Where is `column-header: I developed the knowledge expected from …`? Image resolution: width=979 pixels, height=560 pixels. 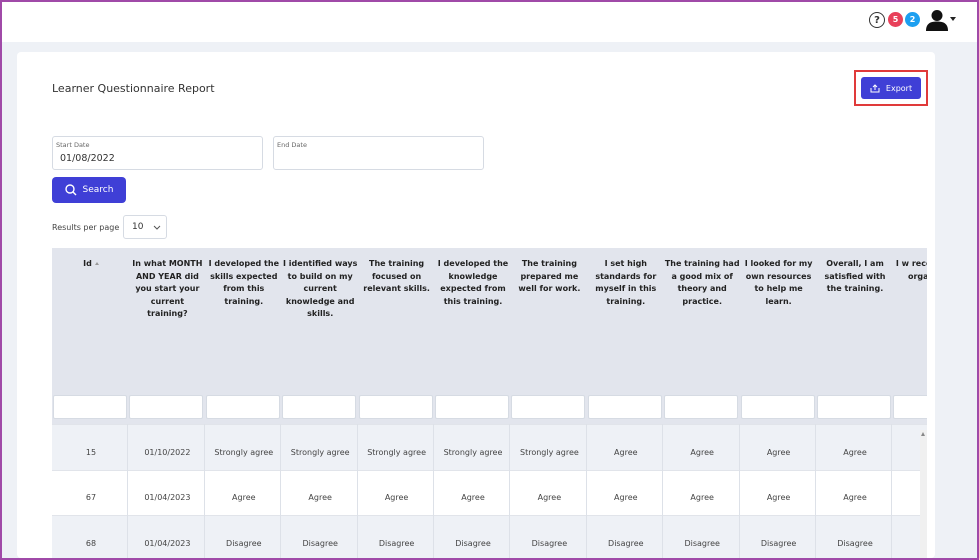
column-header: I developed the knowledge expected from … is located at coordinates (473, 283).